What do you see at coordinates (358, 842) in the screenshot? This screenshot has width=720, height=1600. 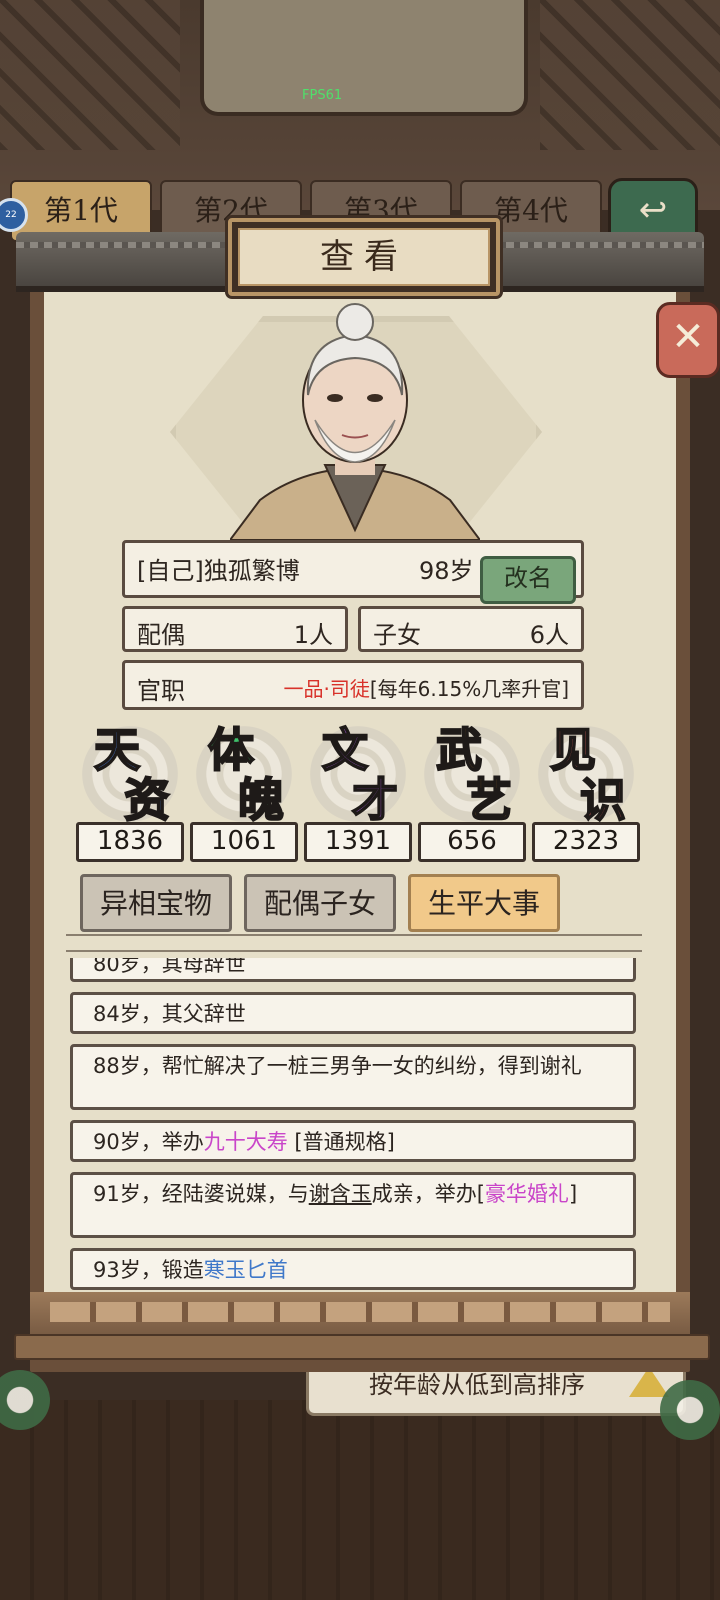 I see `stat-literary-value: 1391` at bounding box center [358, 842].